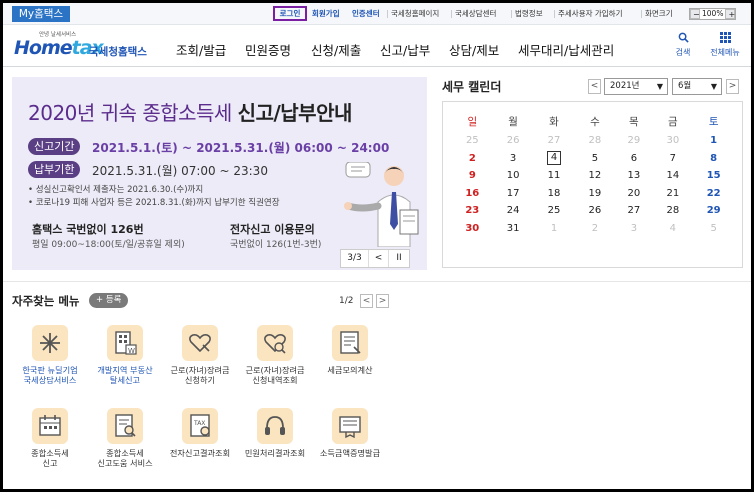 The width and height of the screenshot is (754, 492). I want to click on calendar-day-cell: 23, so click(472, 211).